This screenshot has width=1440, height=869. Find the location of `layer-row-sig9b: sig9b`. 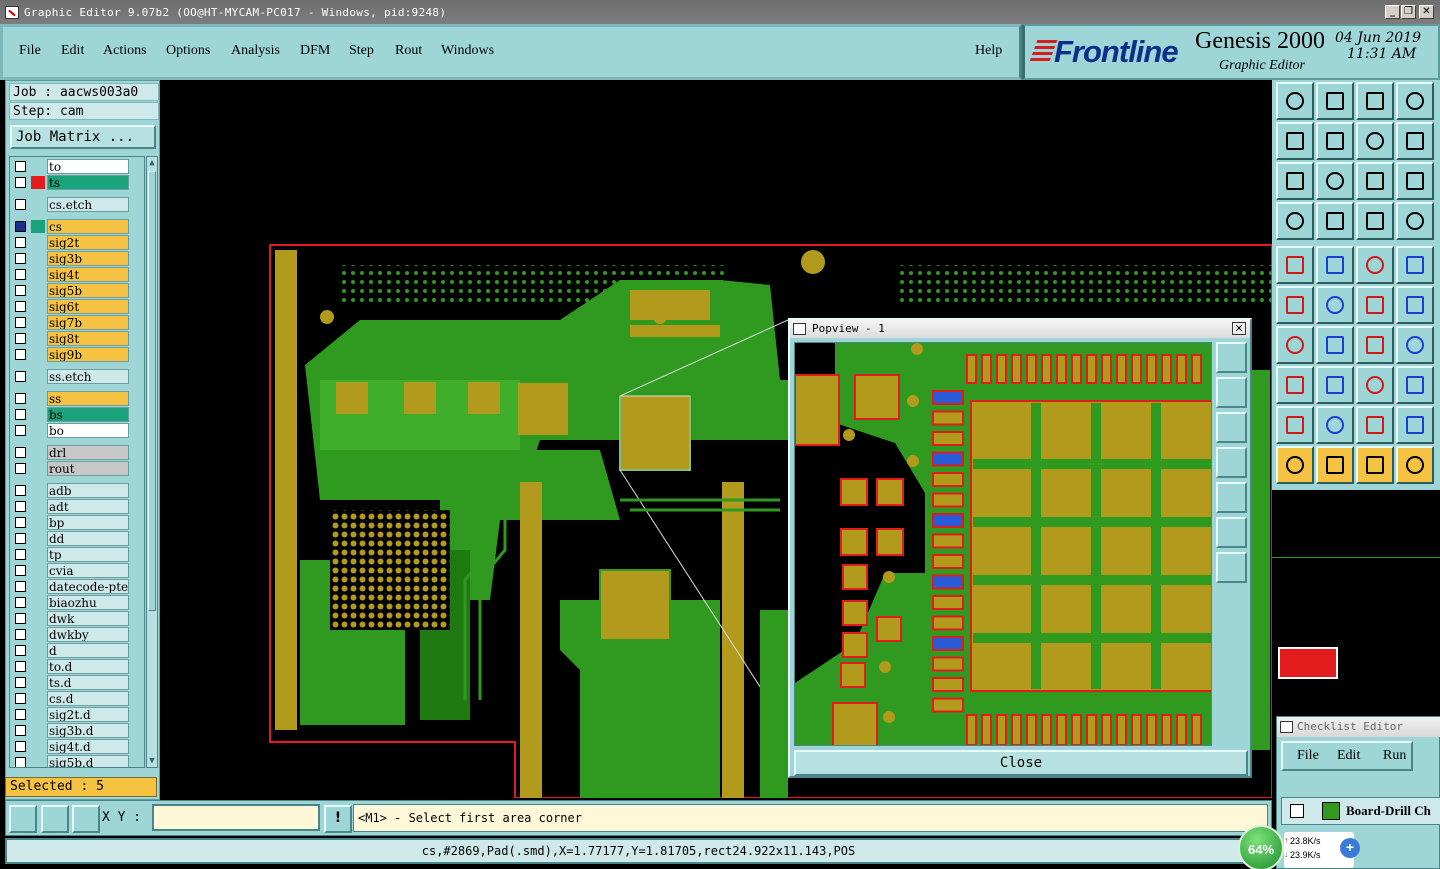

layer-row-sig9b: sig9b is located at coordinates (77, 354).